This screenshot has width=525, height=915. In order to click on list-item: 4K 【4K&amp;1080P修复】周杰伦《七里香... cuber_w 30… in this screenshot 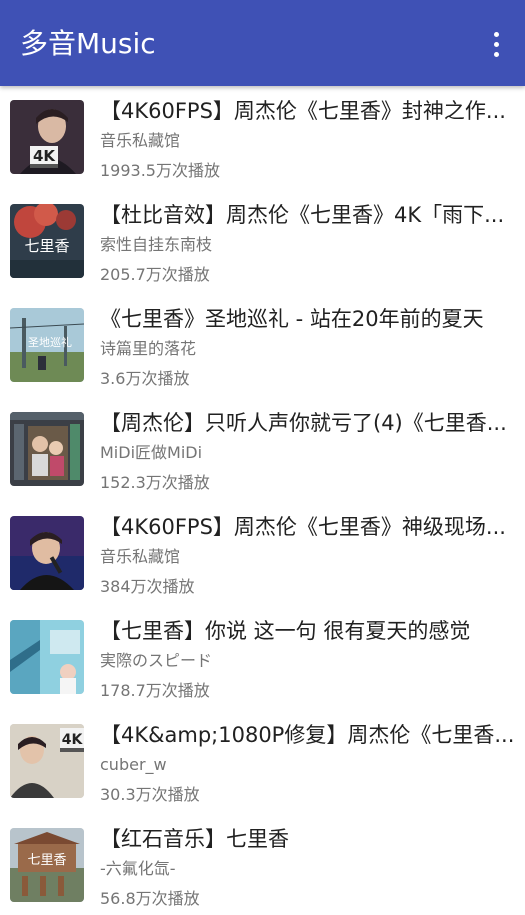, I will do `click(262, 762)`.